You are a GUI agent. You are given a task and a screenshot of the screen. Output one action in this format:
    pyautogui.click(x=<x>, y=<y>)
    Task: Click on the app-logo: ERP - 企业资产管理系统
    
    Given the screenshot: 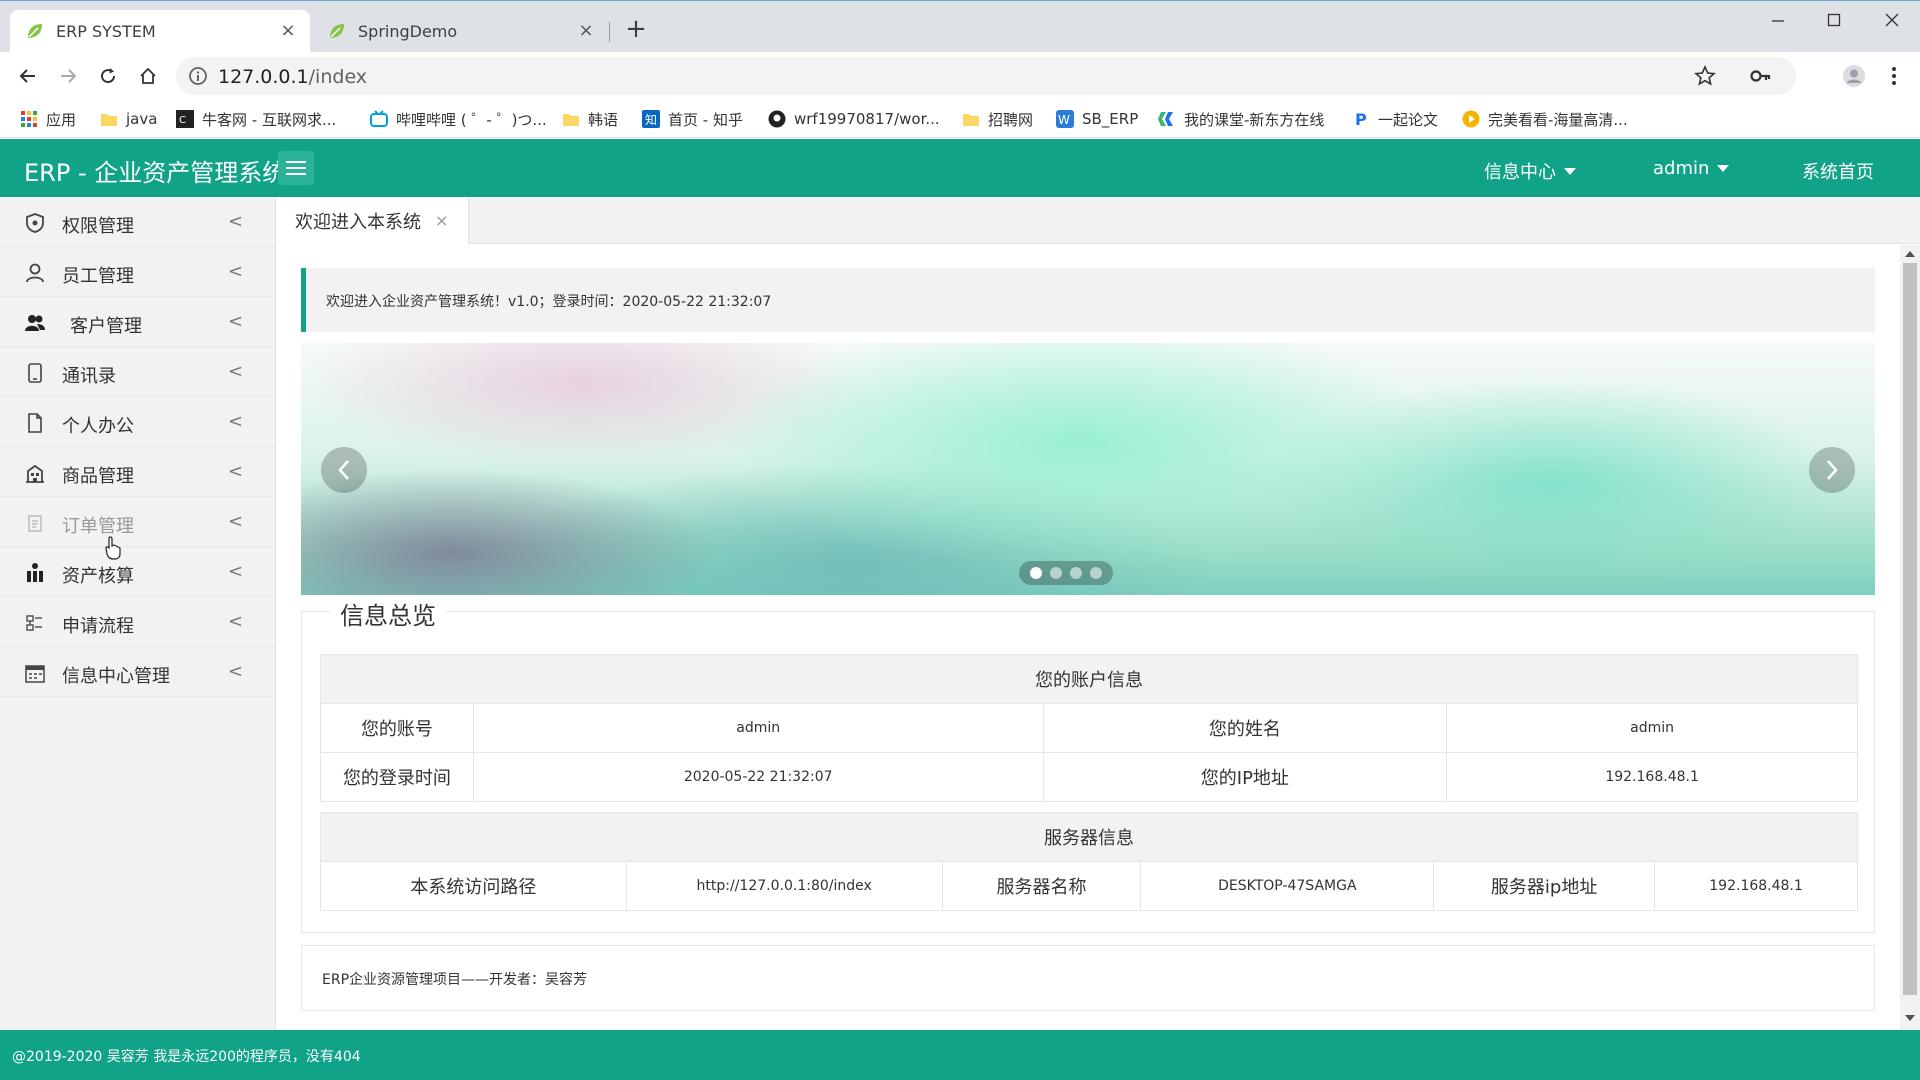 What is the action you would take?
    pyautogui.click(x=155, y=170)
    